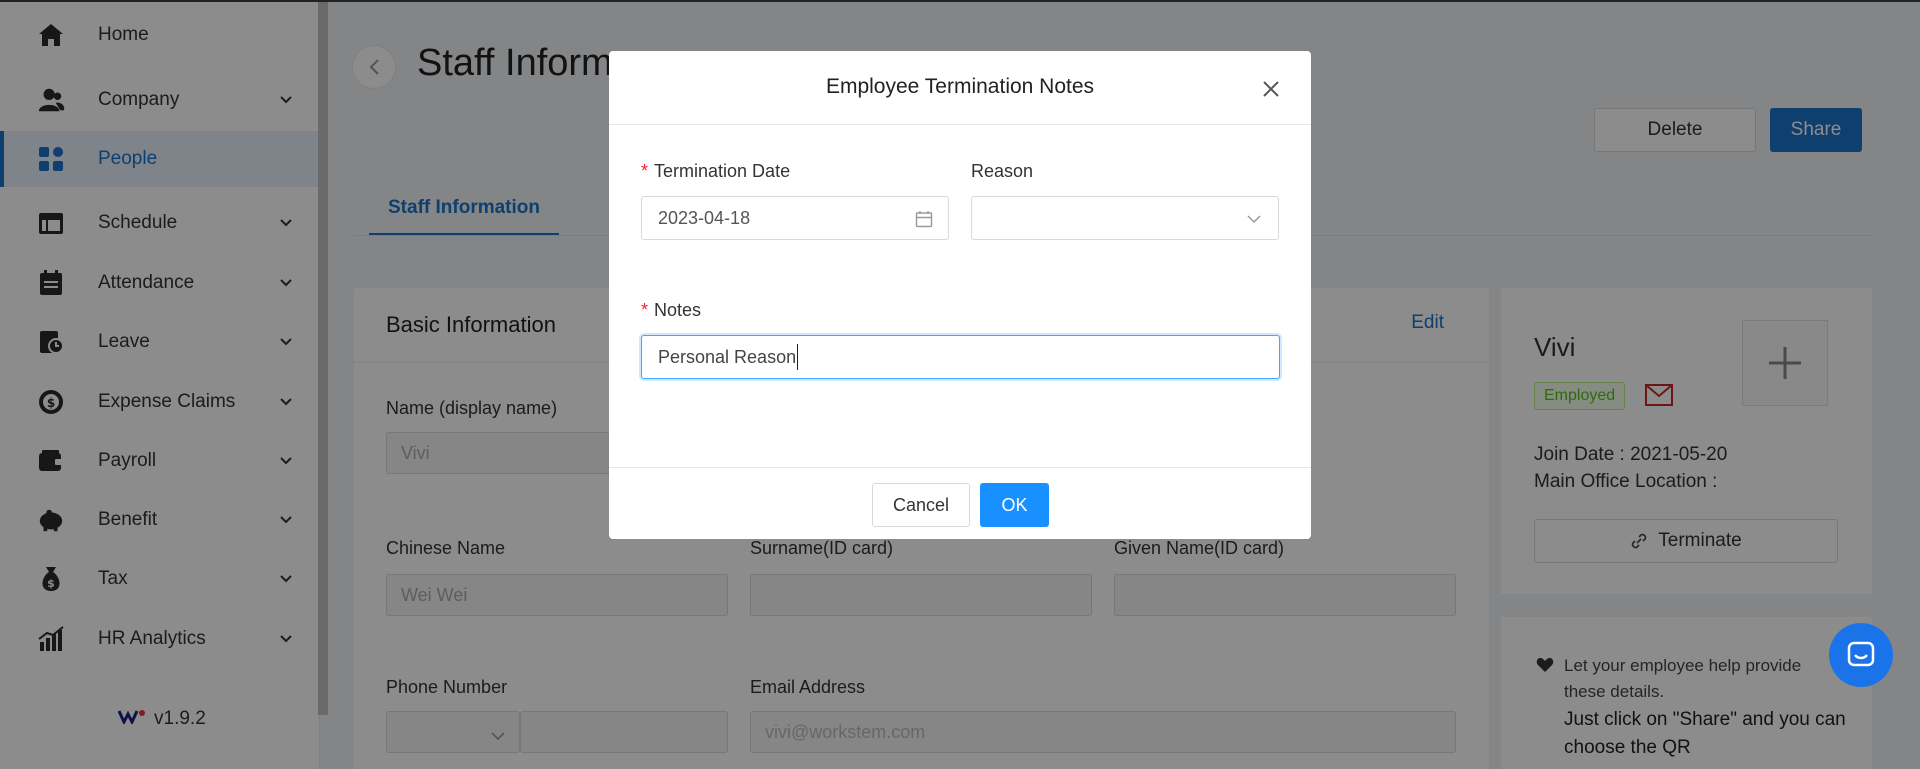  I want to click on window-top-border, so click(960, 1).